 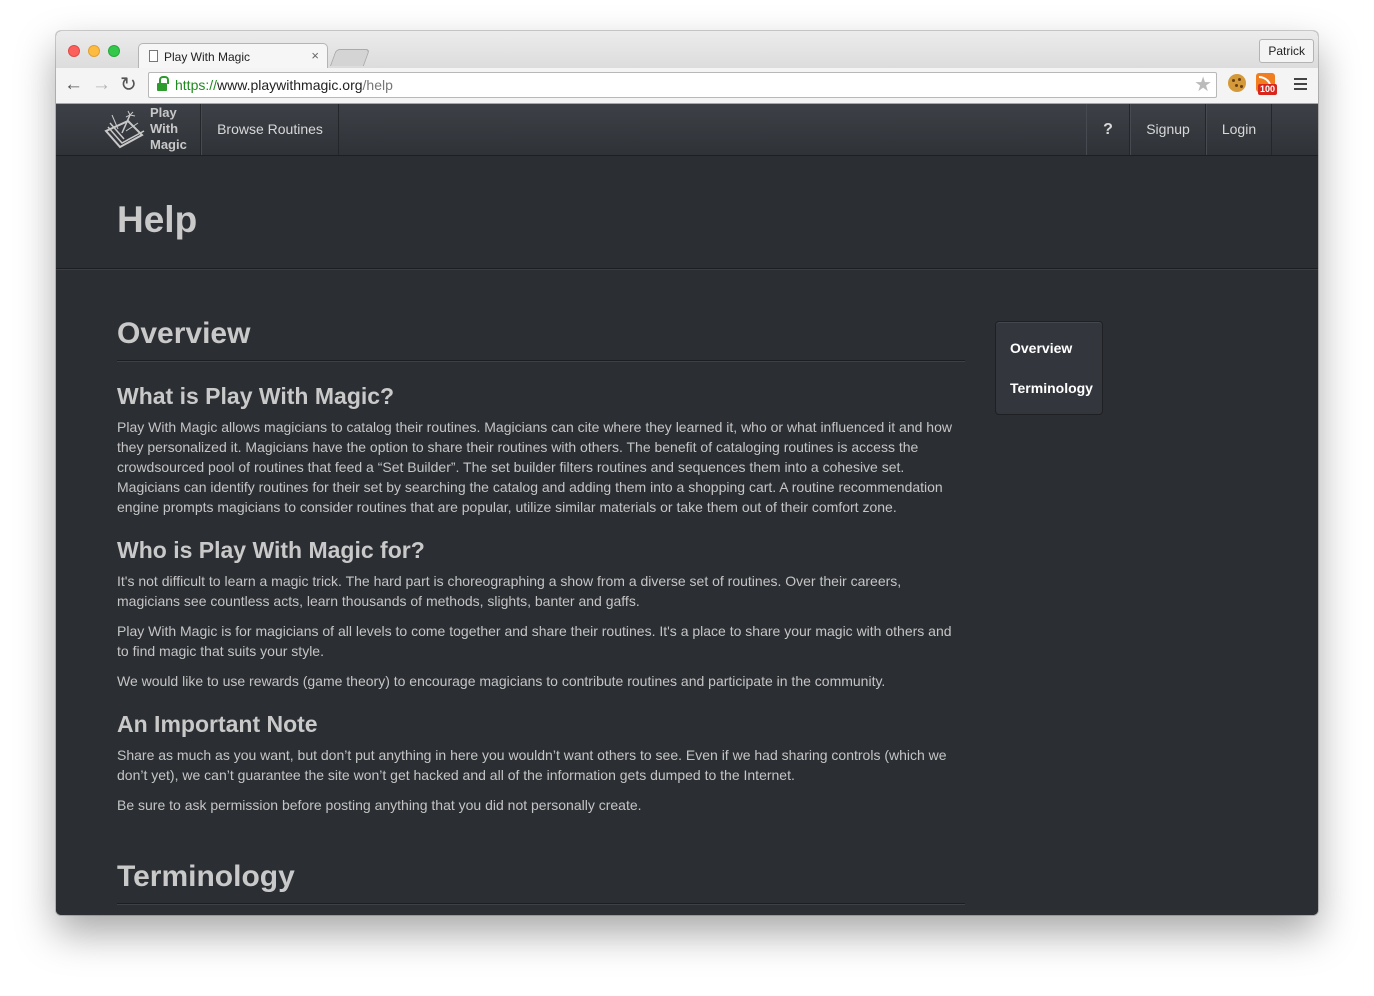 I want to click on address-bar: https://www.playwithmagic.org/help ★, so click(x=682, y=85).